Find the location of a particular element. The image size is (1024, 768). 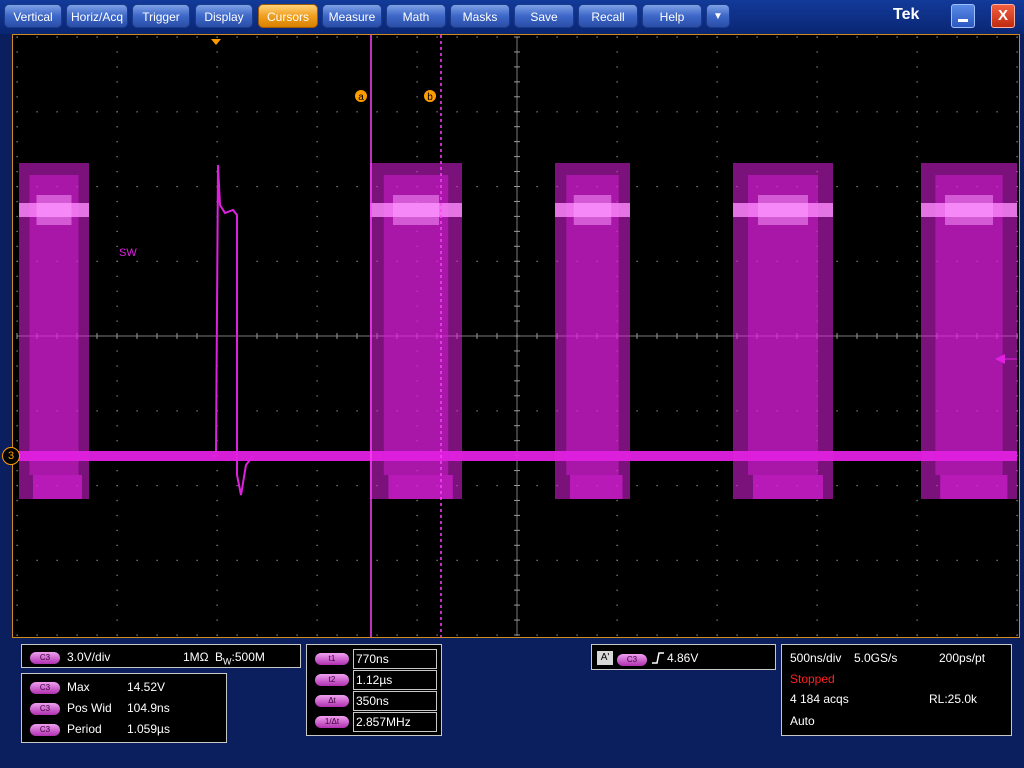

menu-trigger-button: Trigger is located at coordinates (161, 16).